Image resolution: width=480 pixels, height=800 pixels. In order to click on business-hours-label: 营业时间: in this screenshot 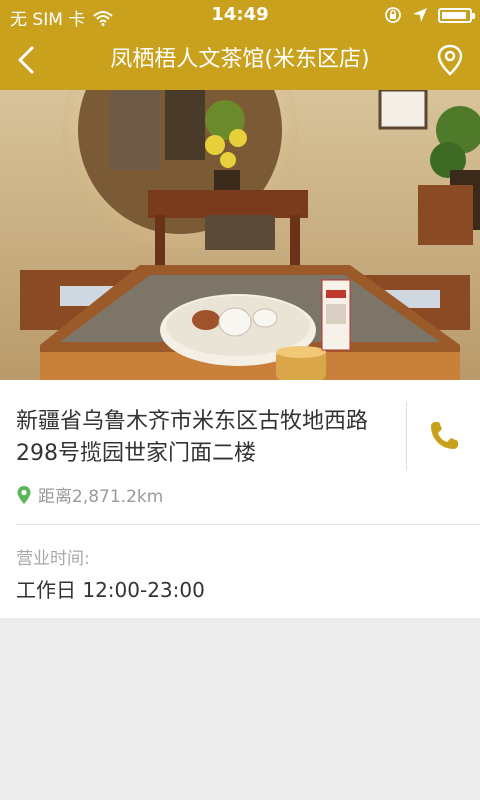, I will do `click(53, 559)`.